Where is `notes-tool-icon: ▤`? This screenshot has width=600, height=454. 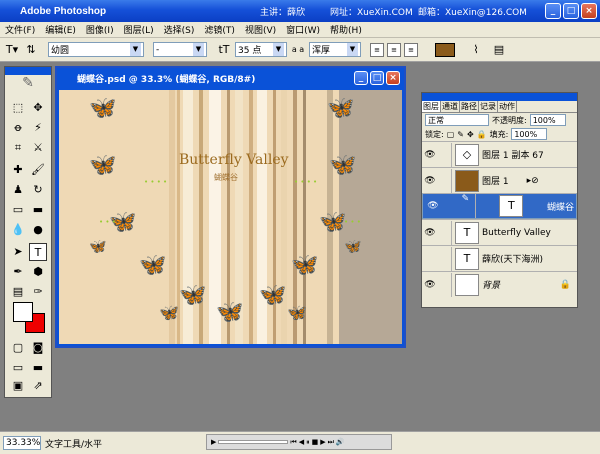 notes-tool-icon: ▤ is located at coordinates (18, 292).